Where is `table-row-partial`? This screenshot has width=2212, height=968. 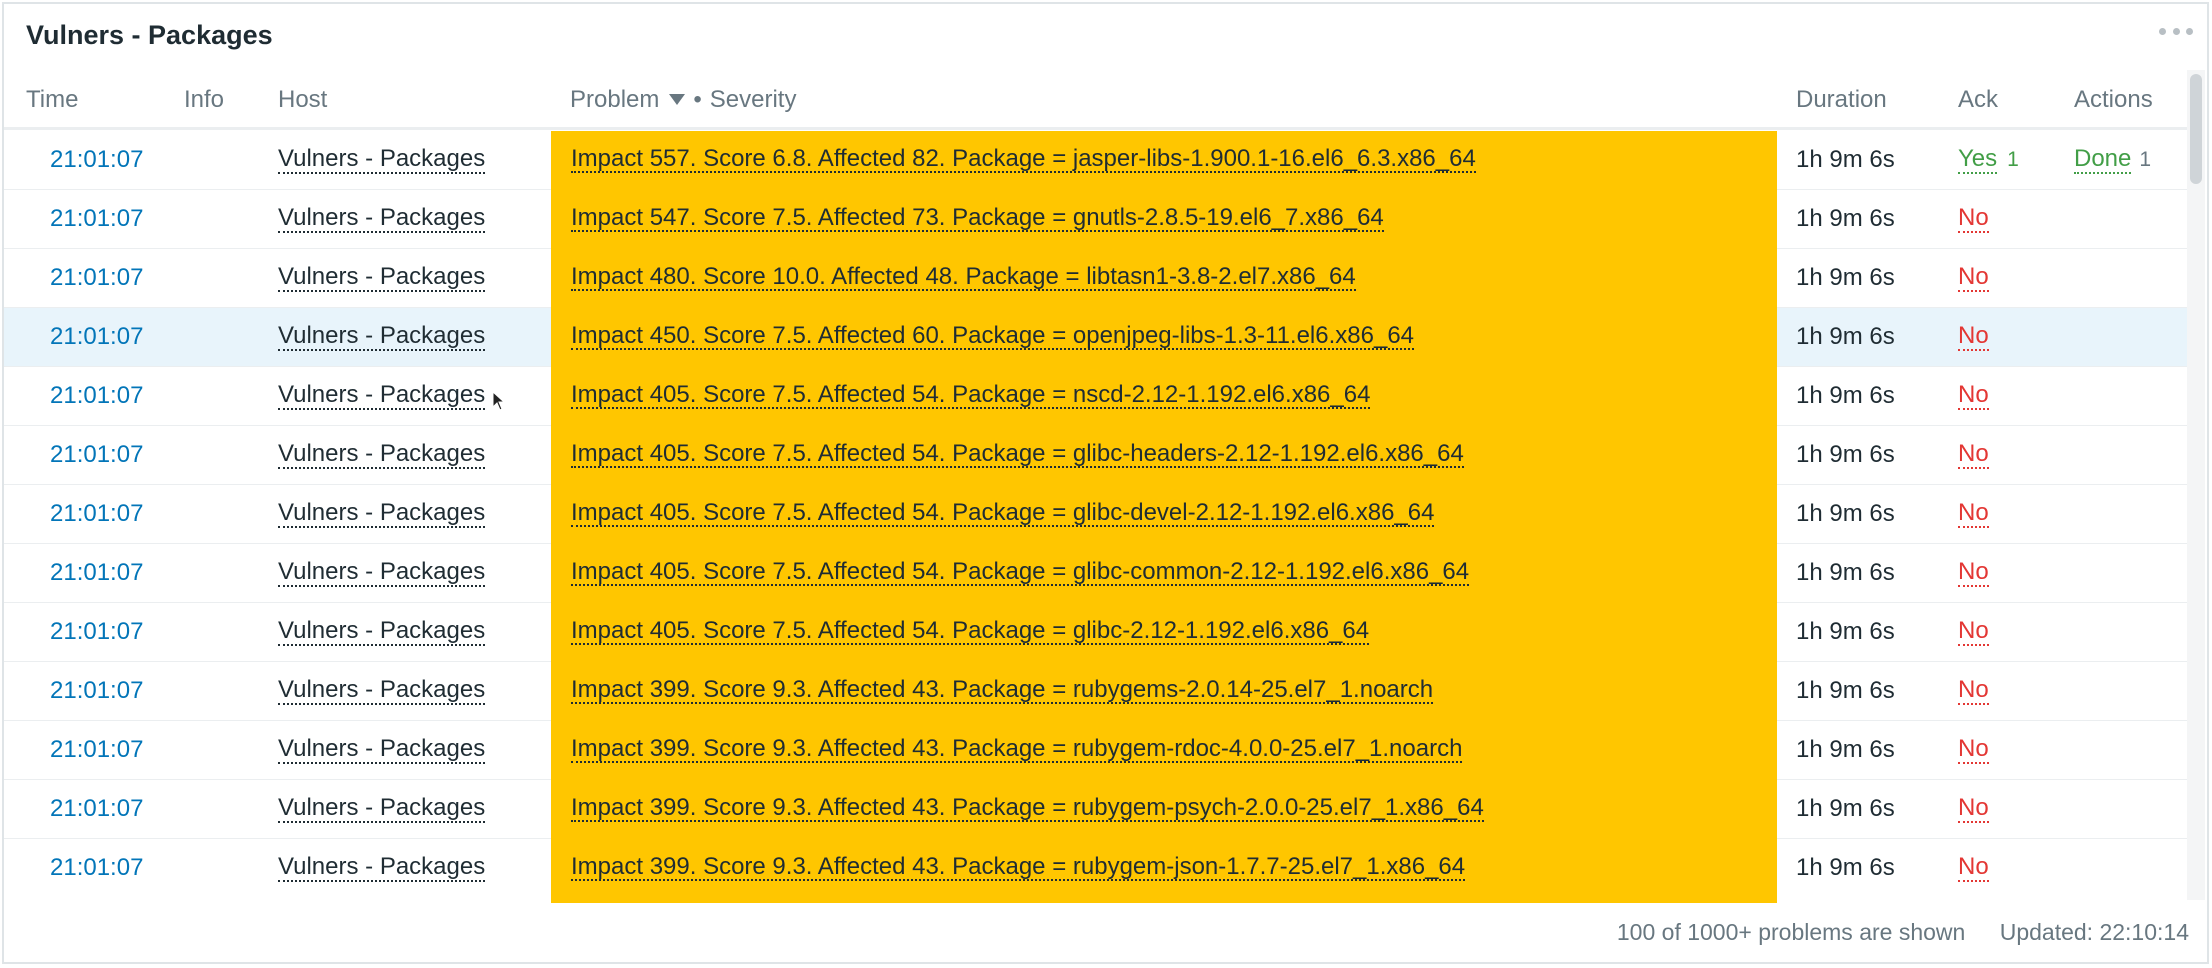
table-row-partial is located at coordinates (1164, 900).